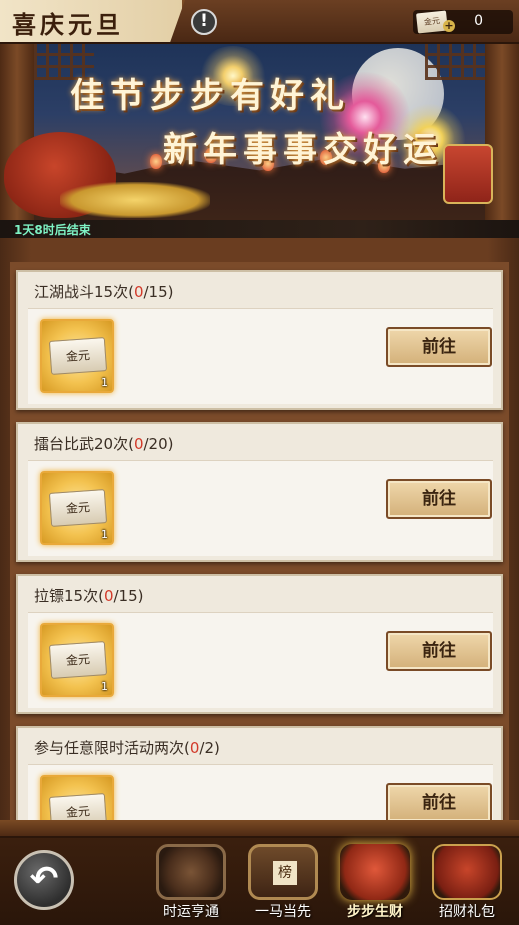 This screenshot has width=519, height=925. I want to click on nav-item-gift-pack: 招财礼包, so click(467, 884).